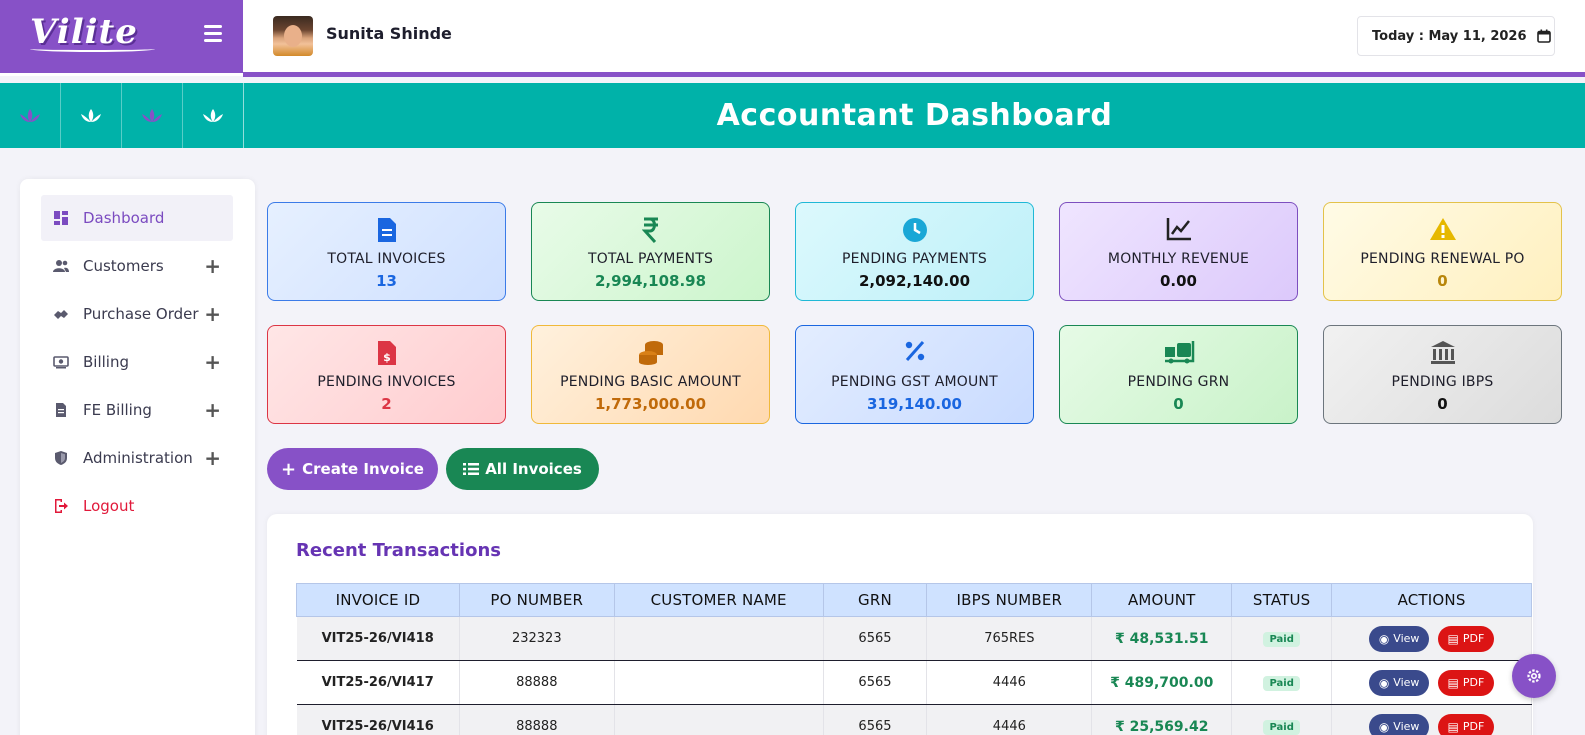 The height and width of the screenshot is (735, 1585). I want to click on column-header: IBPS NUMBER, so click(1009, 600).